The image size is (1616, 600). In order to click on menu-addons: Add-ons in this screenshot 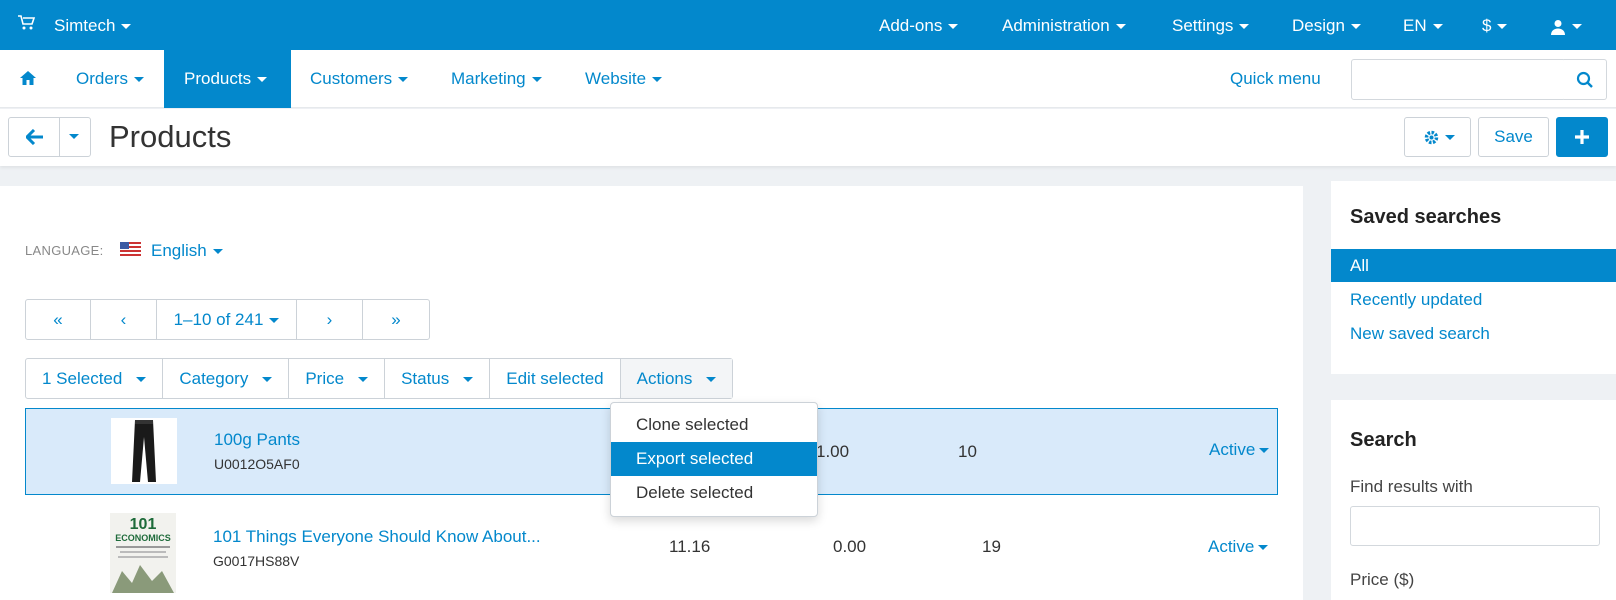, I will do `click(919, 26)`.